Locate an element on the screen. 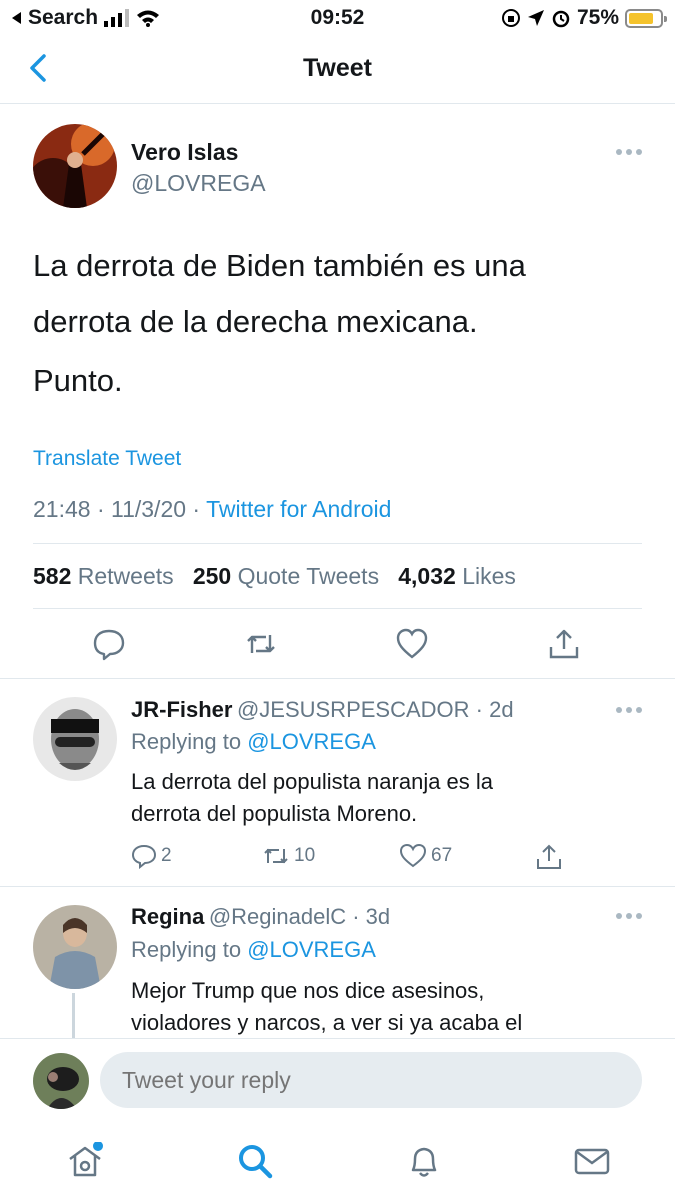 This screenshot has width=675, height=1200. tweet-text-line-2: derrota de la derecha mexicana. is located at coordinates (255, 321).